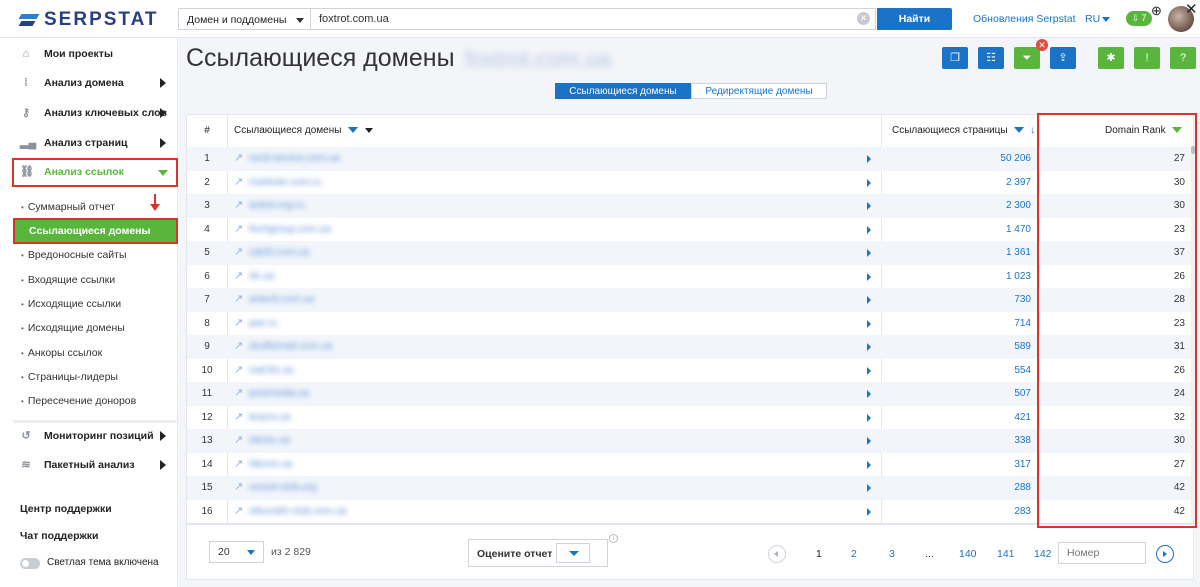 The width and height of the screenshot is (1200, 587). I want to click on referring-domain-link: postmedia.ua, so click(279, 394).